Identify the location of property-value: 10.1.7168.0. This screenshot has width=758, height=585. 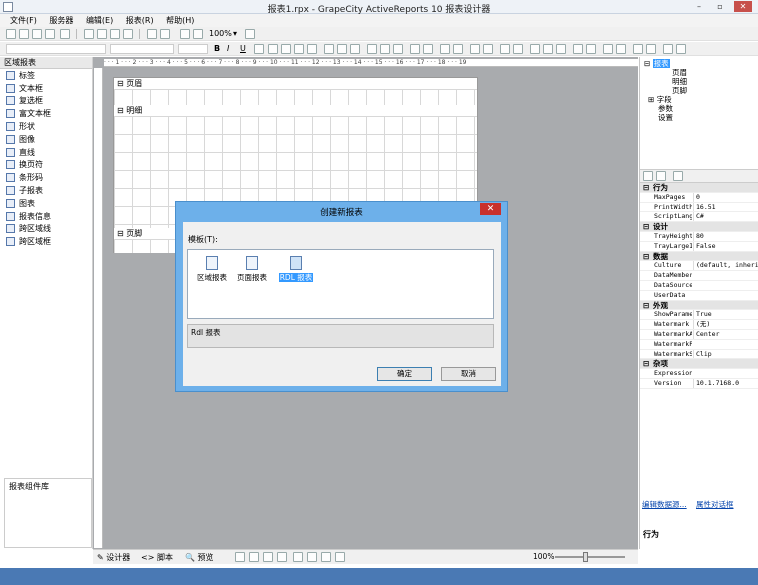
(716, 383).